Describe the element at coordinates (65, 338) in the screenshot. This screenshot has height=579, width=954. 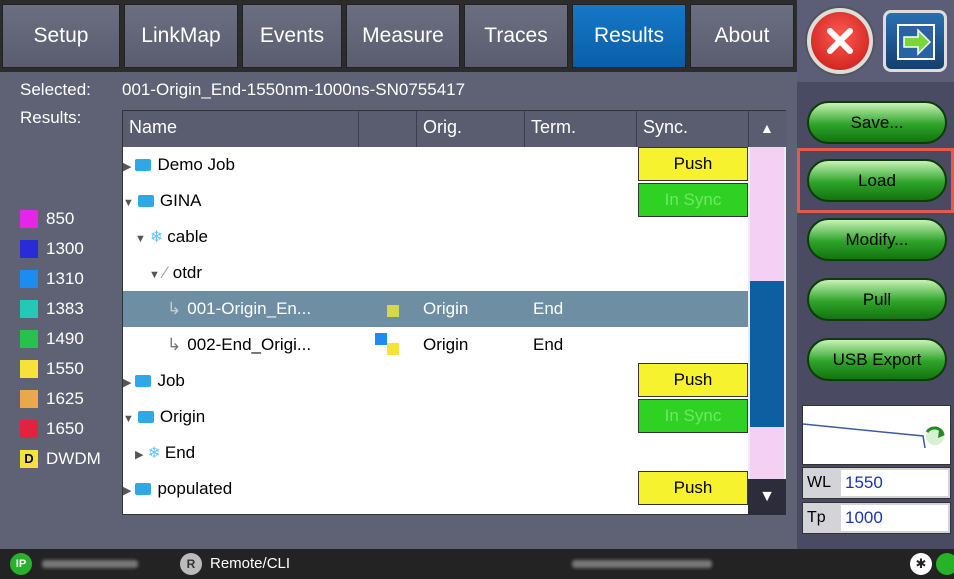
I see `legend-label: 1490` at that location.